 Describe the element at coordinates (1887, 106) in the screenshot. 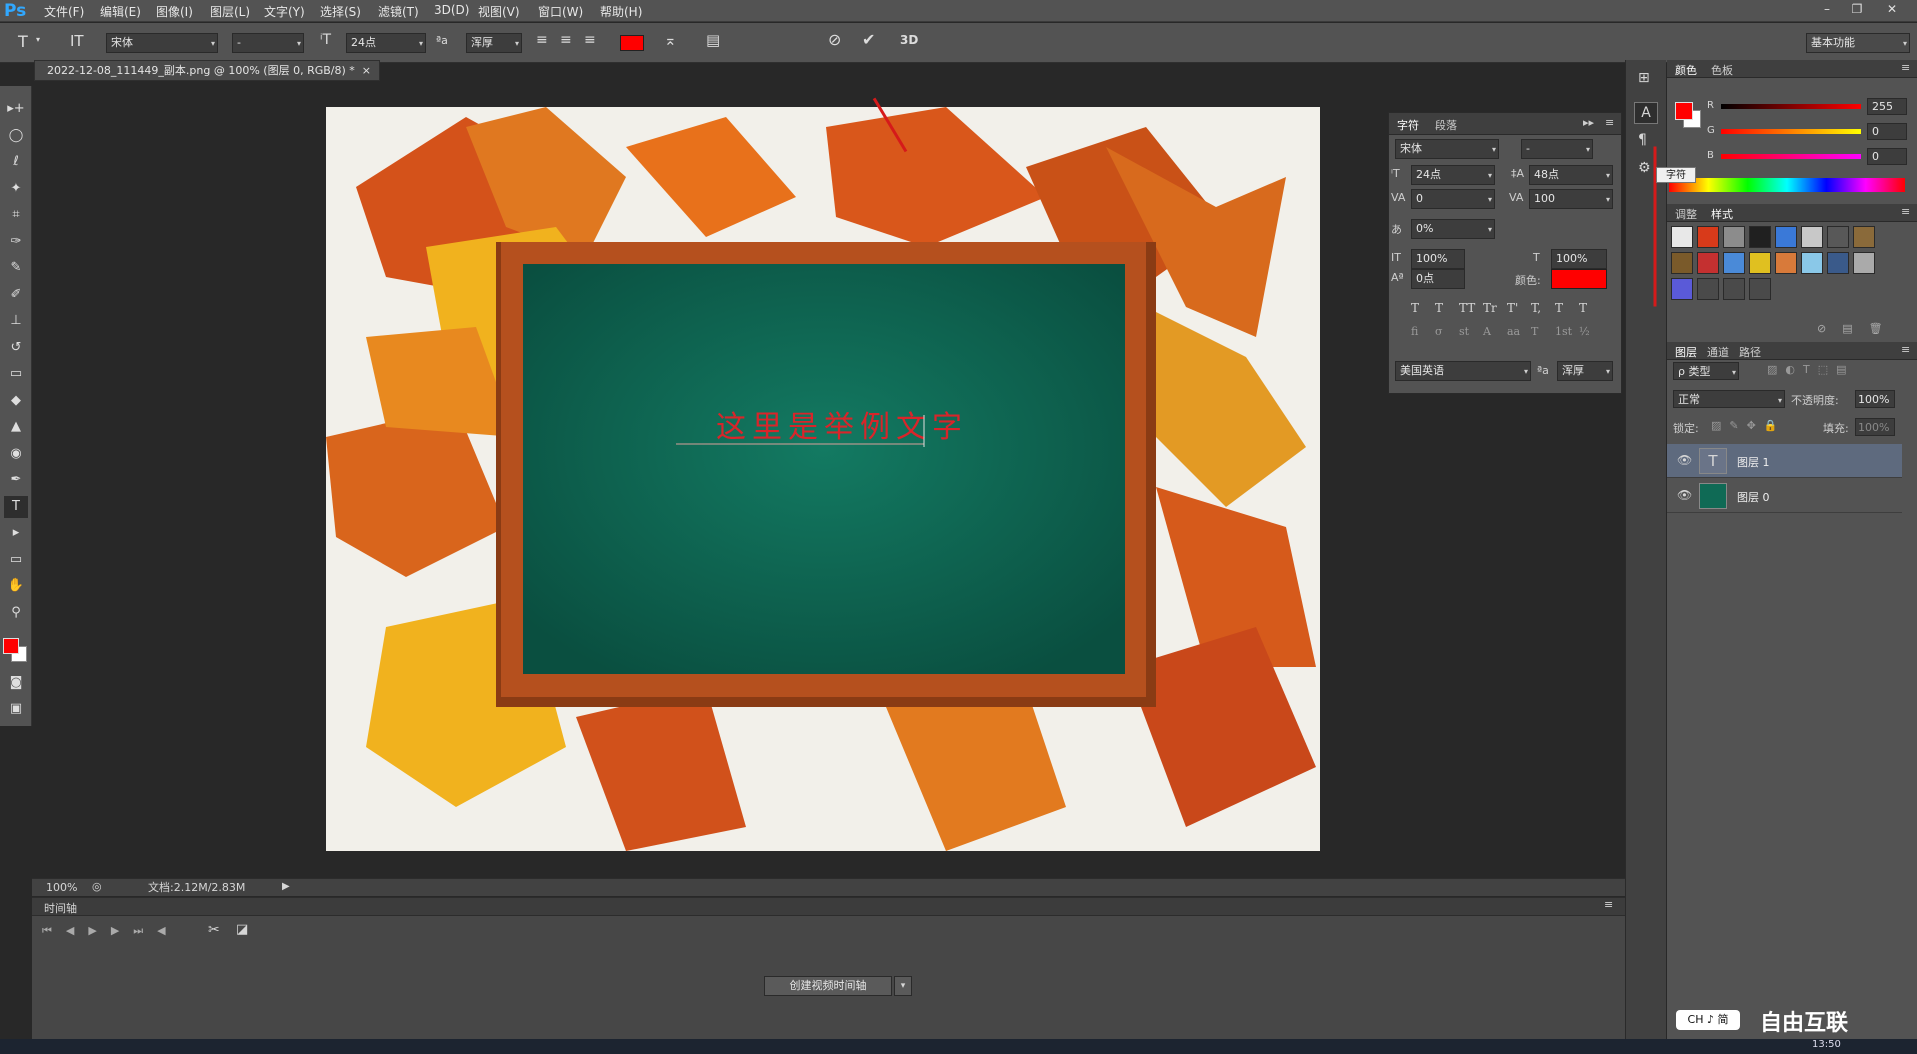

I see `channel-value-field: 255` at that location.